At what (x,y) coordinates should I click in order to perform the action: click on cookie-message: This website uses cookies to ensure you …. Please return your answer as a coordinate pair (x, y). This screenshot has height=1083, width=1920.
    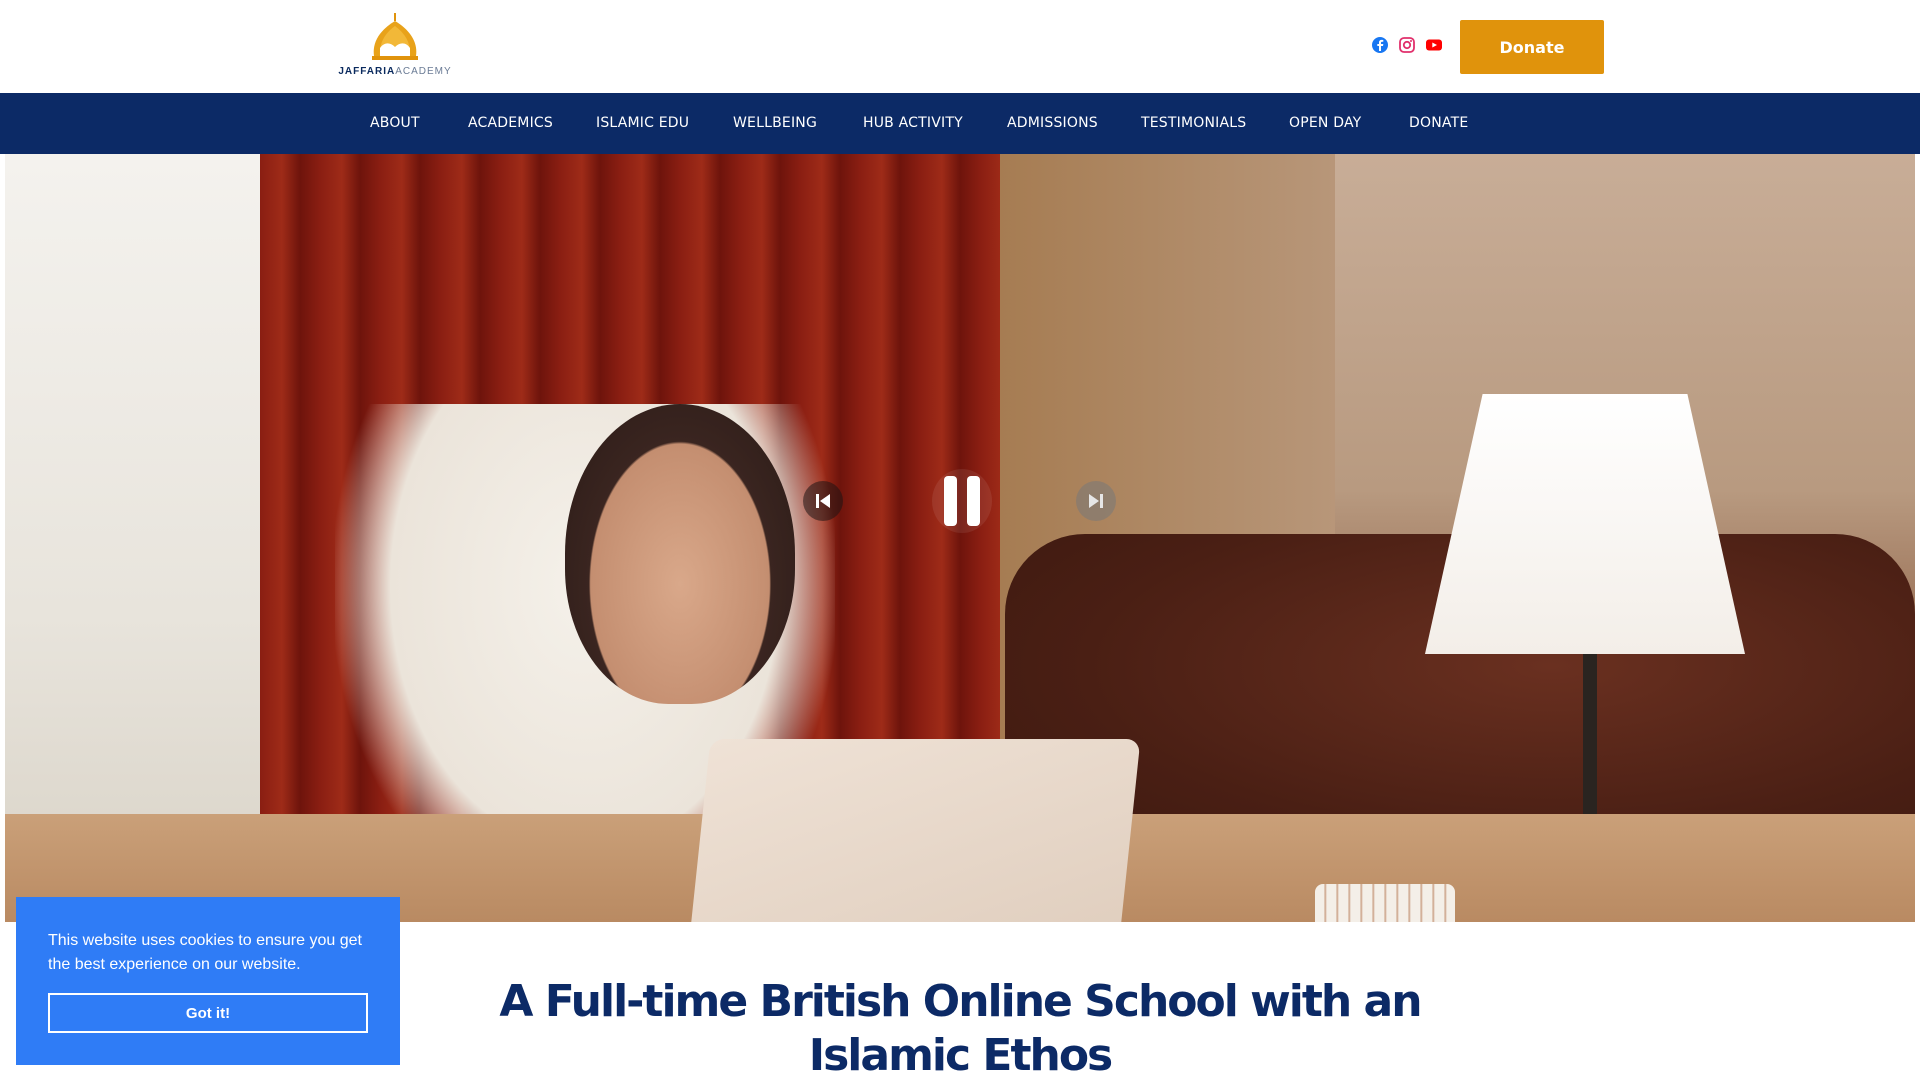
    Looking at the image, I should click on (205, 952).